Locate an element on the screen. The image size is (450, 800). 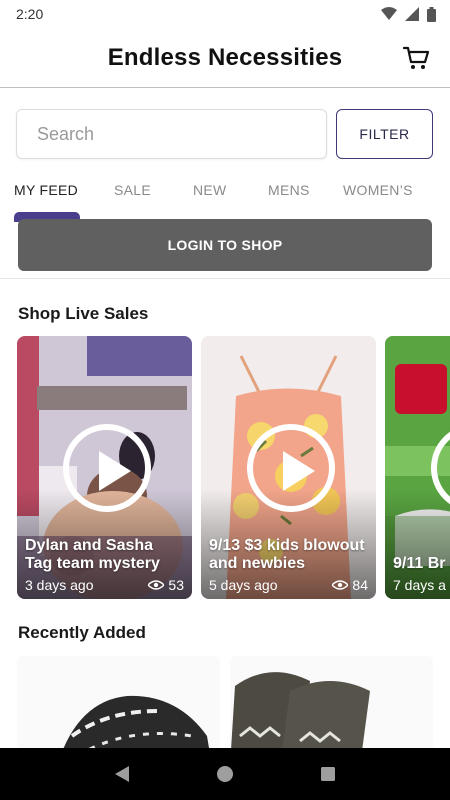
wifi-icon is located at coordinates (389, 13).